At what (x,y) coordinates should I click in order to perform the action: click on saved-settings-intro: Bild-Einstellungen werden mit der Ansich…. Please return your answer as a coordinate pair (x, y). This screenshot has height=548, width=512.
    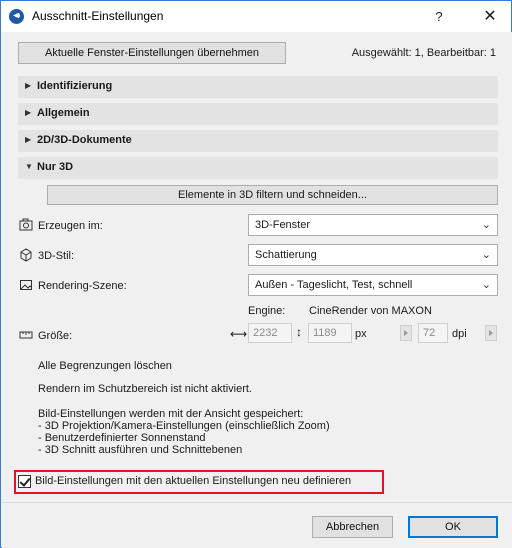
    Looking at the image, I should click on (171, 414).